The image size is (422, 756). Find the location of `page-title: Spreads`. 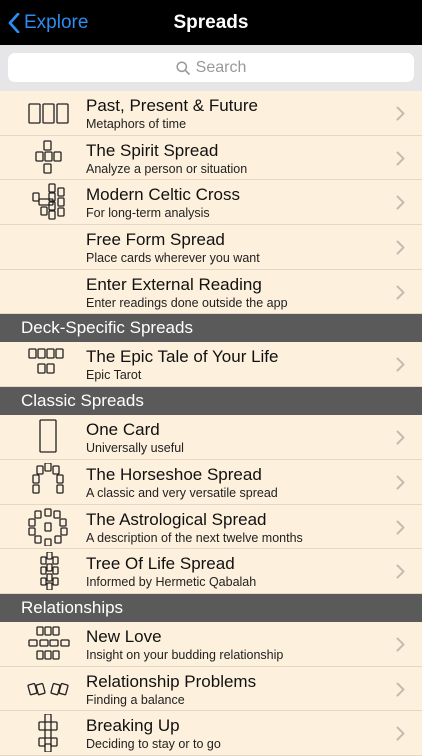

page-title: Spreads is located at coordinates (211, 22).